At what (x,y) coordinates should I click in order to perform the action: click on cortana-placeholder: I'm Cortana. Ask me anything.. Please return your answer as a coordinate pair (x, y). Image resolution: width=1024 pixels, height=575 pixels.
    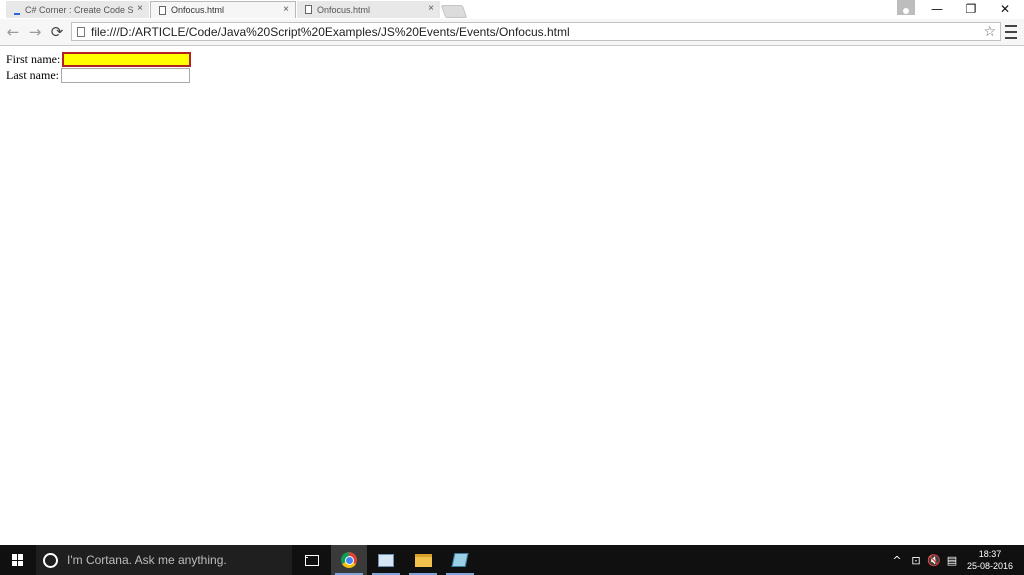
    Looking at the image, I should click on (147, 560).